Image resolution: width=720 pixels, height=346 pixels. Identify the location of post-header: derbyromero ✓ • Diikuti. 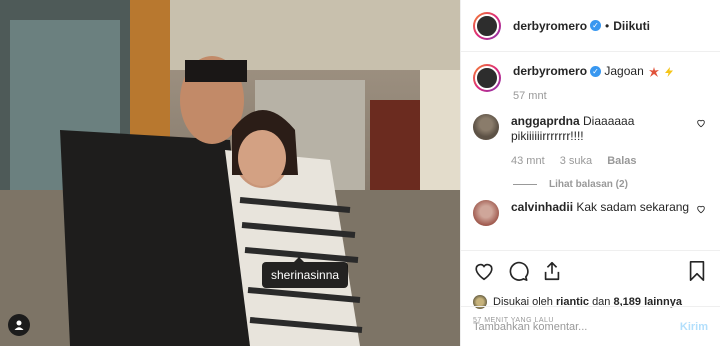
(590, 26).